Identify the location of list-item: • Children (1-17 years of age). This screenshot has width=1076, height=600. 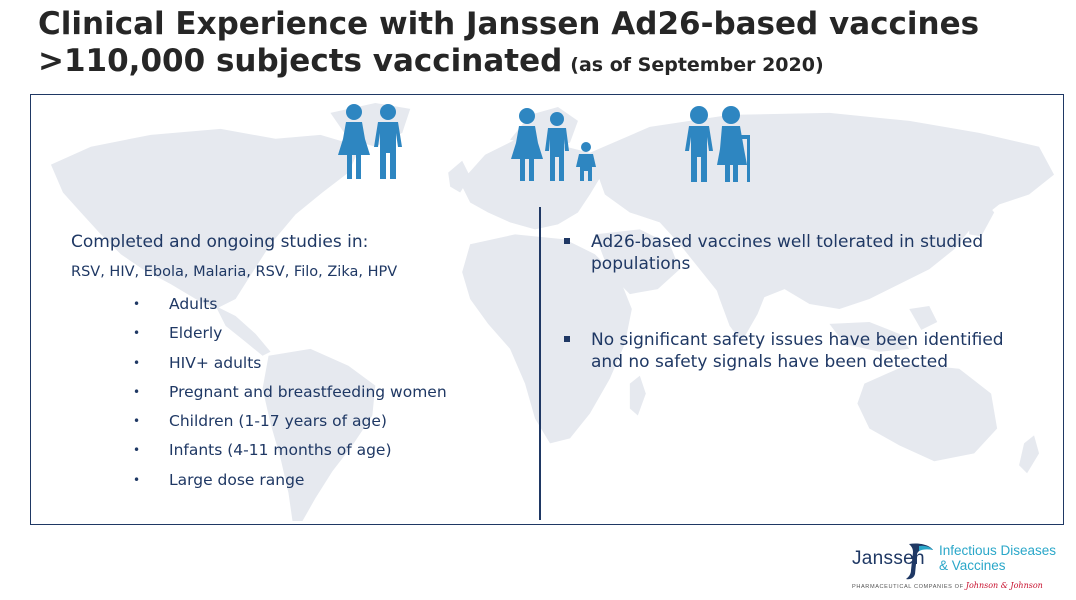
(296, 421).